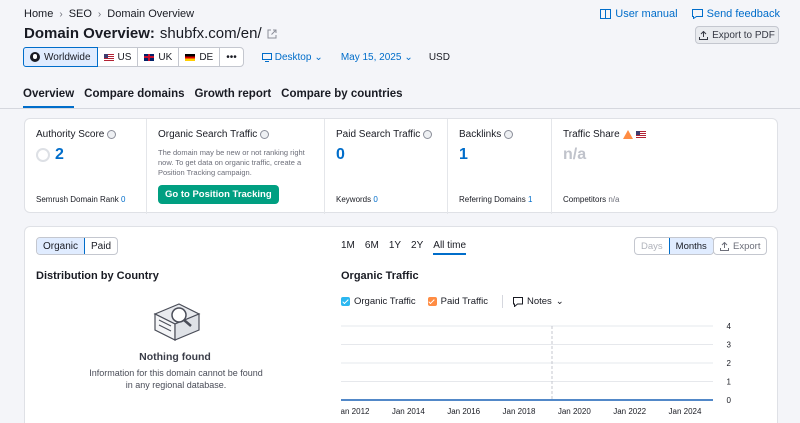 This screenshot has width=800, height=423. I want to click on x-tick-label: Jan 2012, so click(355, 411).